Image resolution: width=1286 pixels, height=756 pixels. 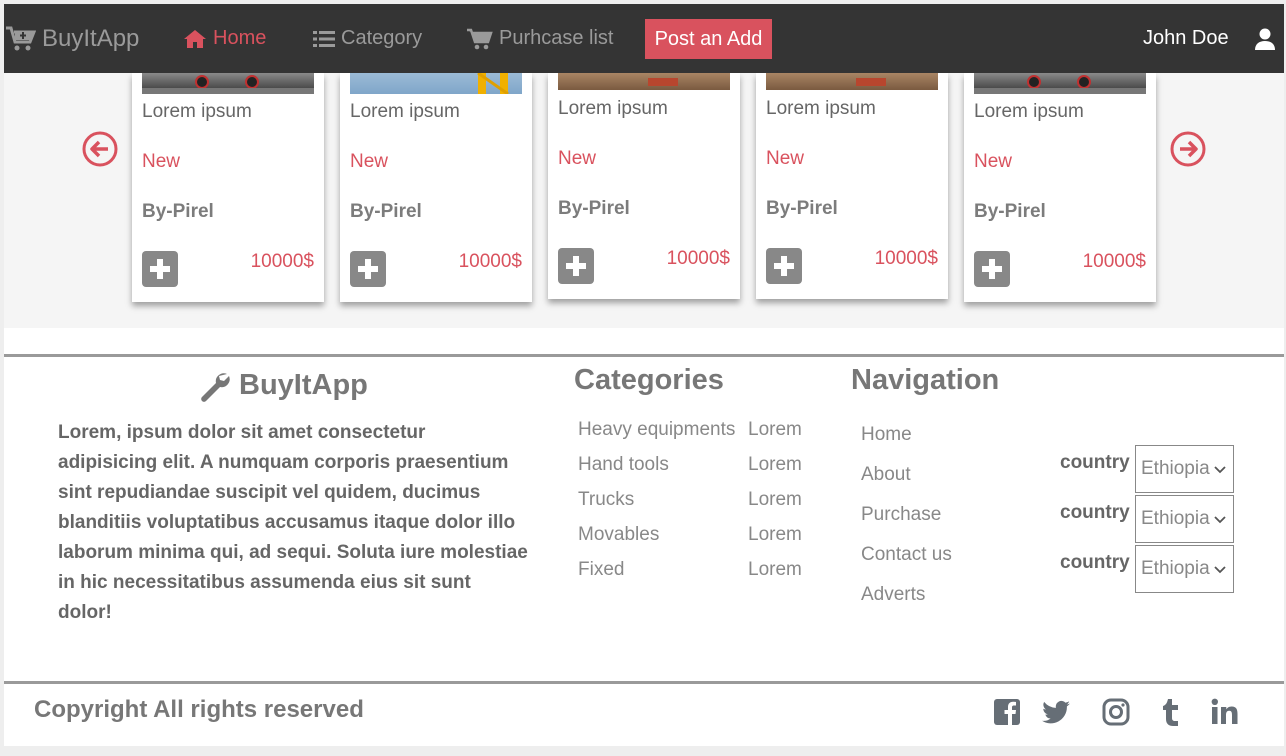 What do you see at coordinates (303, 385) in the screenshot?
I see `footer-brand-label: BuyItApp` at bounding box center [303, 385].